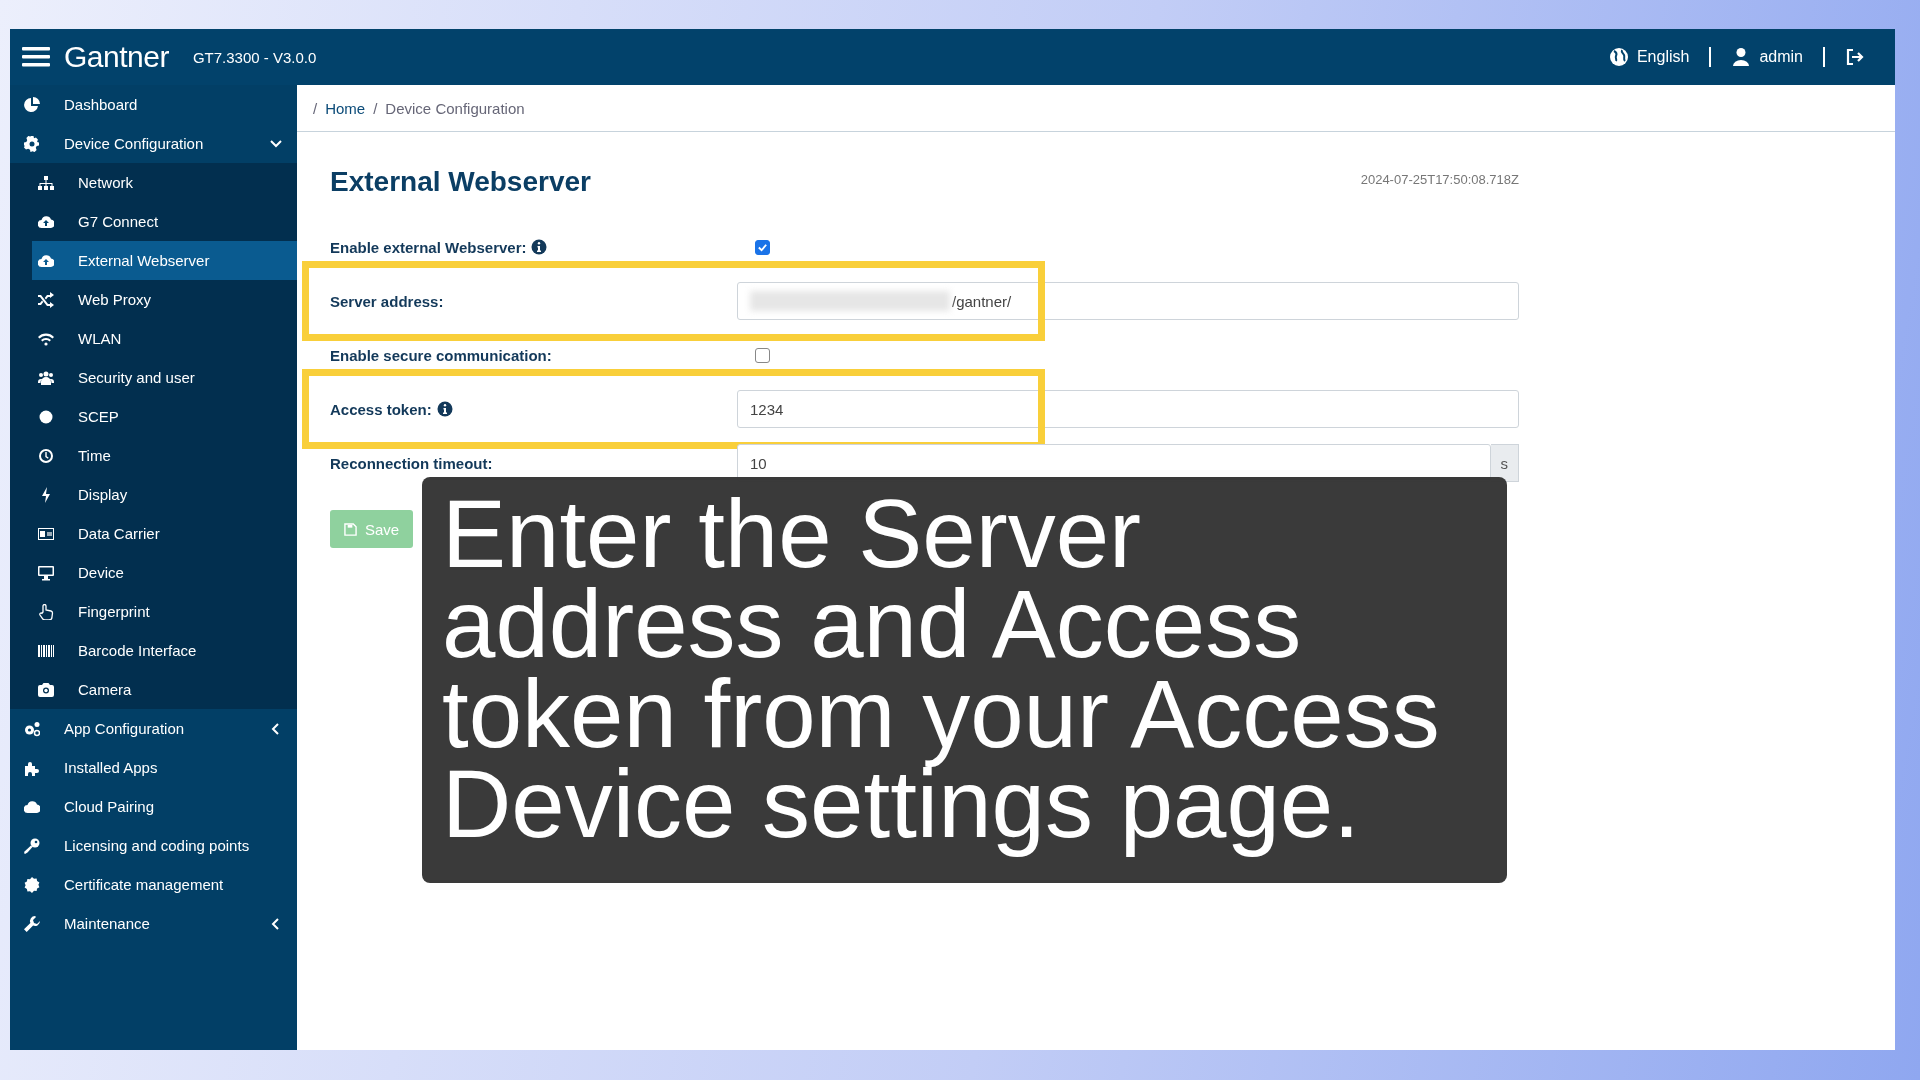 The height and width of the screenshot is (1080, 1920). What do you see at coordinates (46, 611) in the screenshot?
I see `hand-pointer-icon` at bounding box center [46, 611].